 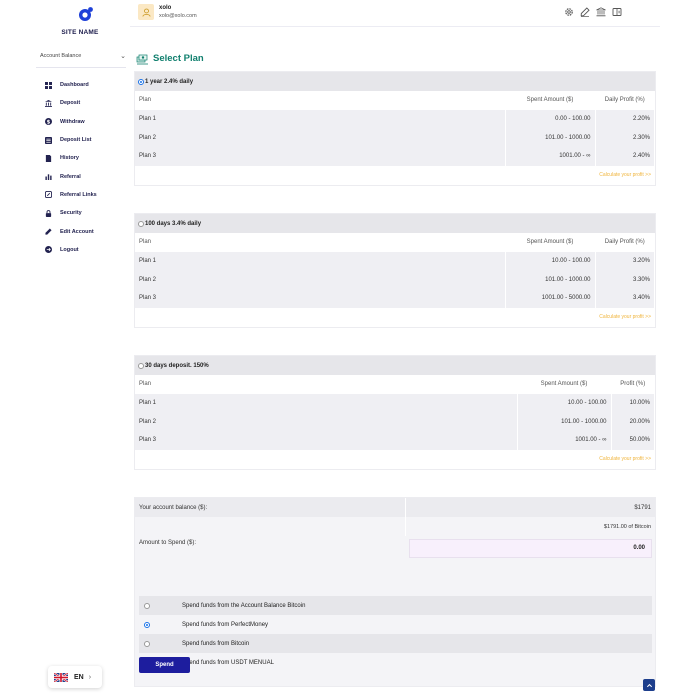 What do you see at coordinates (569, 12) in the screenshot?
I see `gear-icon` at bounding box center [569, 12].